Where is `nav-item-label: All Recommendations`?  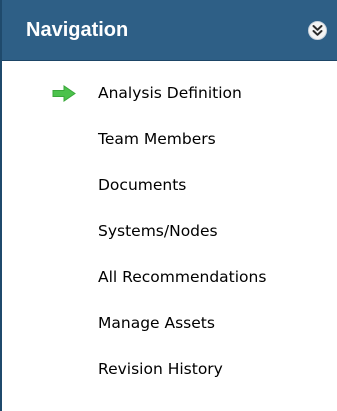 nav-item-label: All Recommendations is located at coordinates (182, 277).